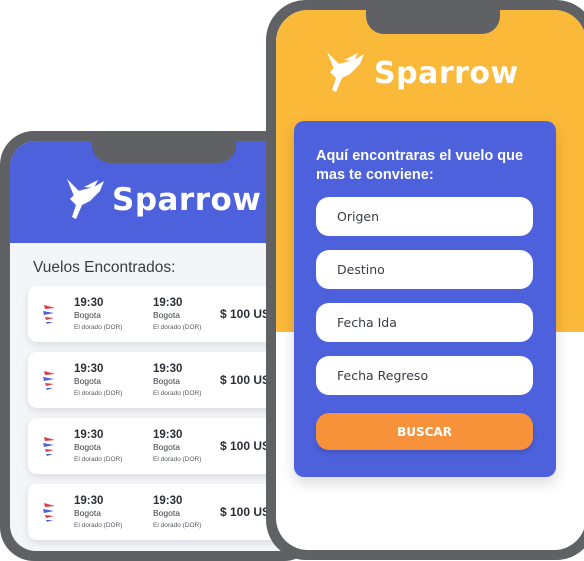  Describe the element at coordinates (424, 375) in the screenshot. I see `return-date-input: Fecha Regreso` at that location.